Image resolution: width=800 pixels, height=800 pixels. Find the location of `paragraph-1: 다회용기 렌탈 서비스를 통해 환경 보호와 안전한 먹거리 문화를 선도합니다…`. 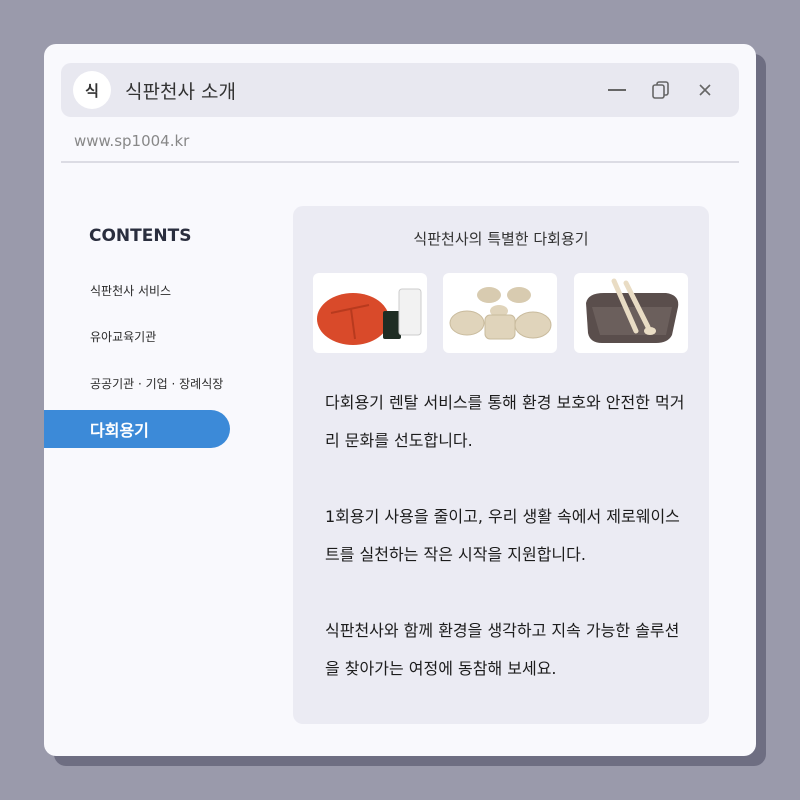

paragraph-1: 다회용기 렌탈 서비스를 통해 환경 보호와 안전한 먹거리 문화를 선도합니다… is located at coordinates (505, 421).